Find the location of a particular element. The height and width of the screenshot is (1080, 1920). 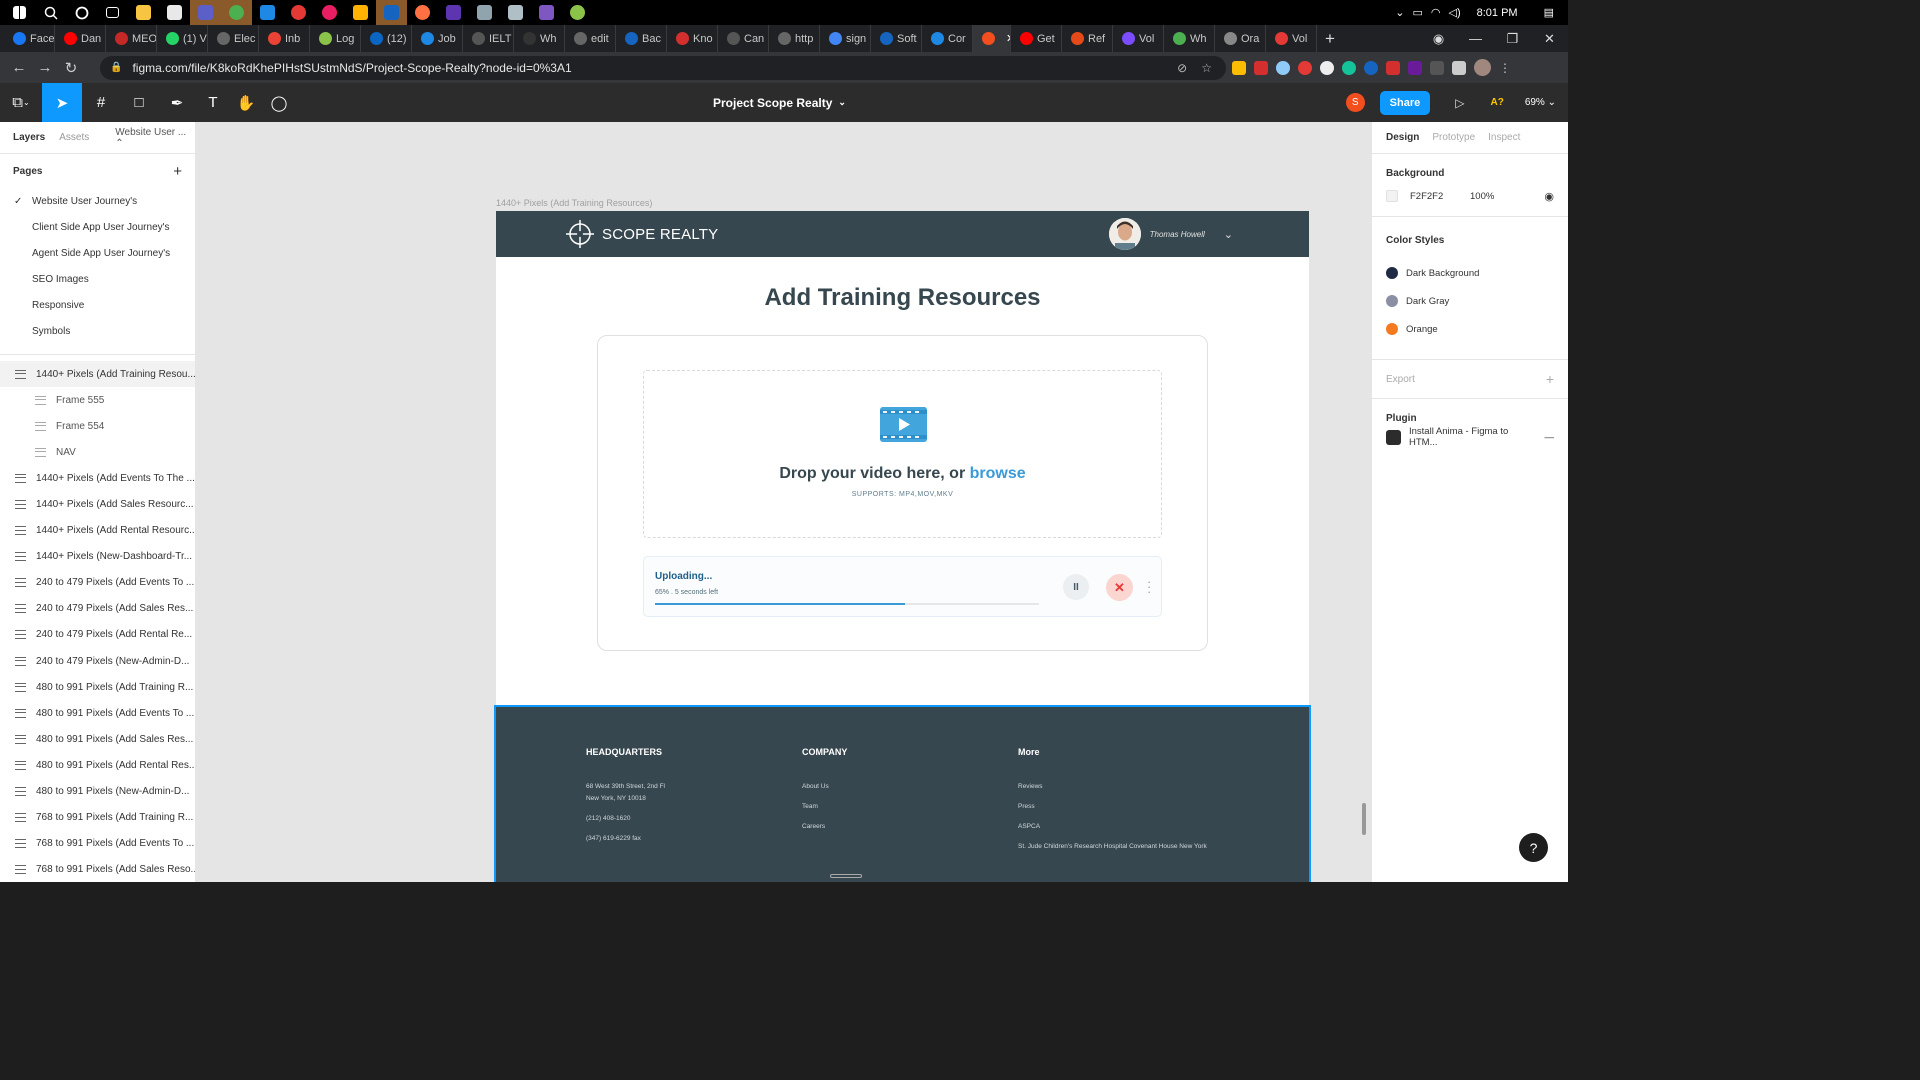

page-item: Symbols is located at coordinates (97, 331).